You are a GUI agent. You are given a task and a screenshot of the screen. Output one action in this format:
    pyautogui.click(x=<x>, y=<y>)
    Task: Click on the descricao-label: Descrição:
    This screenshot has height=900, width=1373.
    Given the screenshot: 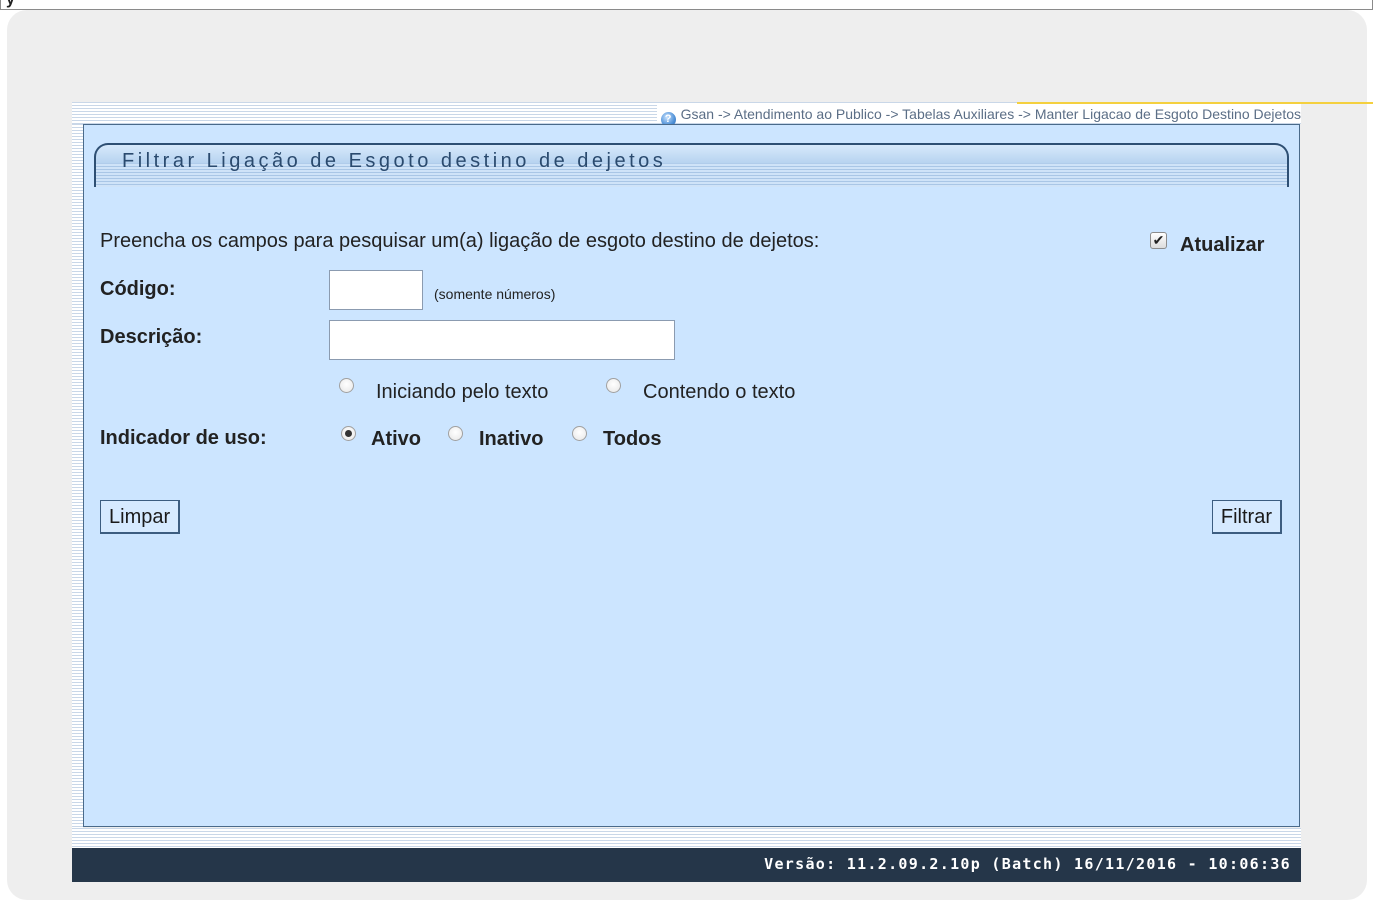 What is the action you would take?
    pyautogui.click(x=151, y=337)
    